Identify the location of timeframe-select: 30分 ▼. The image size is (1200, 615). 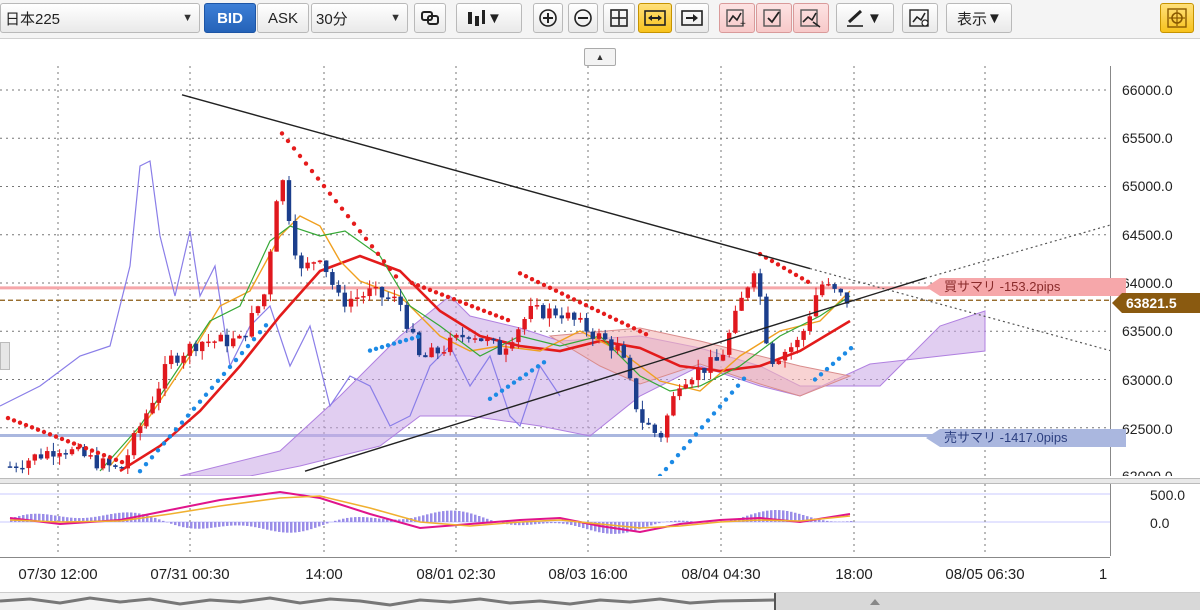
(359, 18).